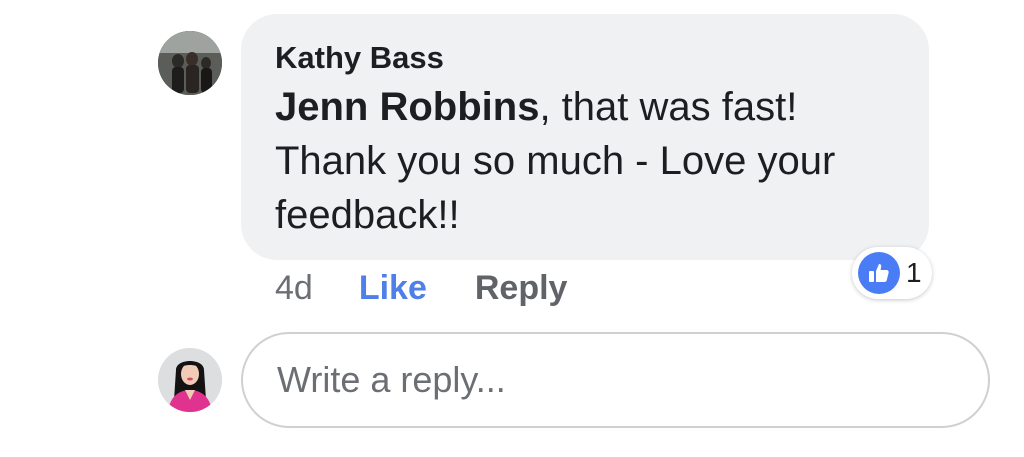  I want to click on comment-actions: 4d Like Reply, so click(421, 288).